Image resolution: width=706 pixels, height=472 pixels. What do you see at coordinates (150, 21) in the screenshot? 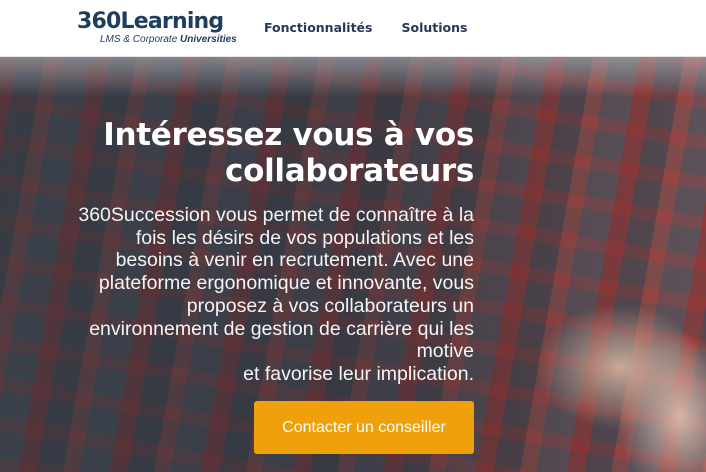
I see `logo-text: 360Learning` at bounding box center [150, 21].